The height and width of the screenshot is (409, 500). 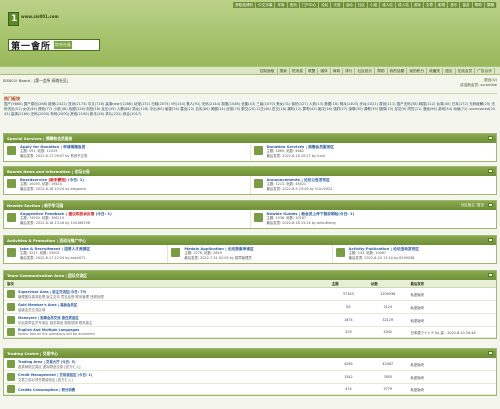 What do you see at coordinates (250, 171) in the screenshot?
I see `section-header: Boards News and Information | 论坛公告` at bounding box center [250, 171].